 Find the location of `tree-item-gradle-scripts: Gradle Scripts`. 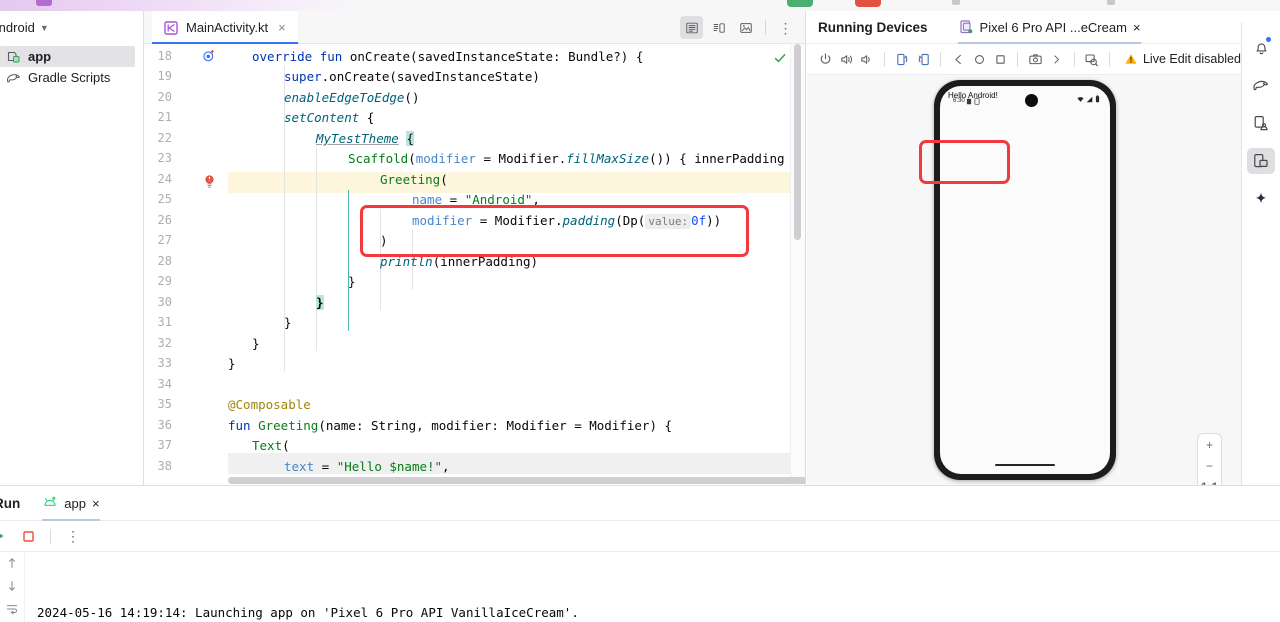

tree-item-gradle-scripts: Gradle Scripts is located at coordinates (67, 77).